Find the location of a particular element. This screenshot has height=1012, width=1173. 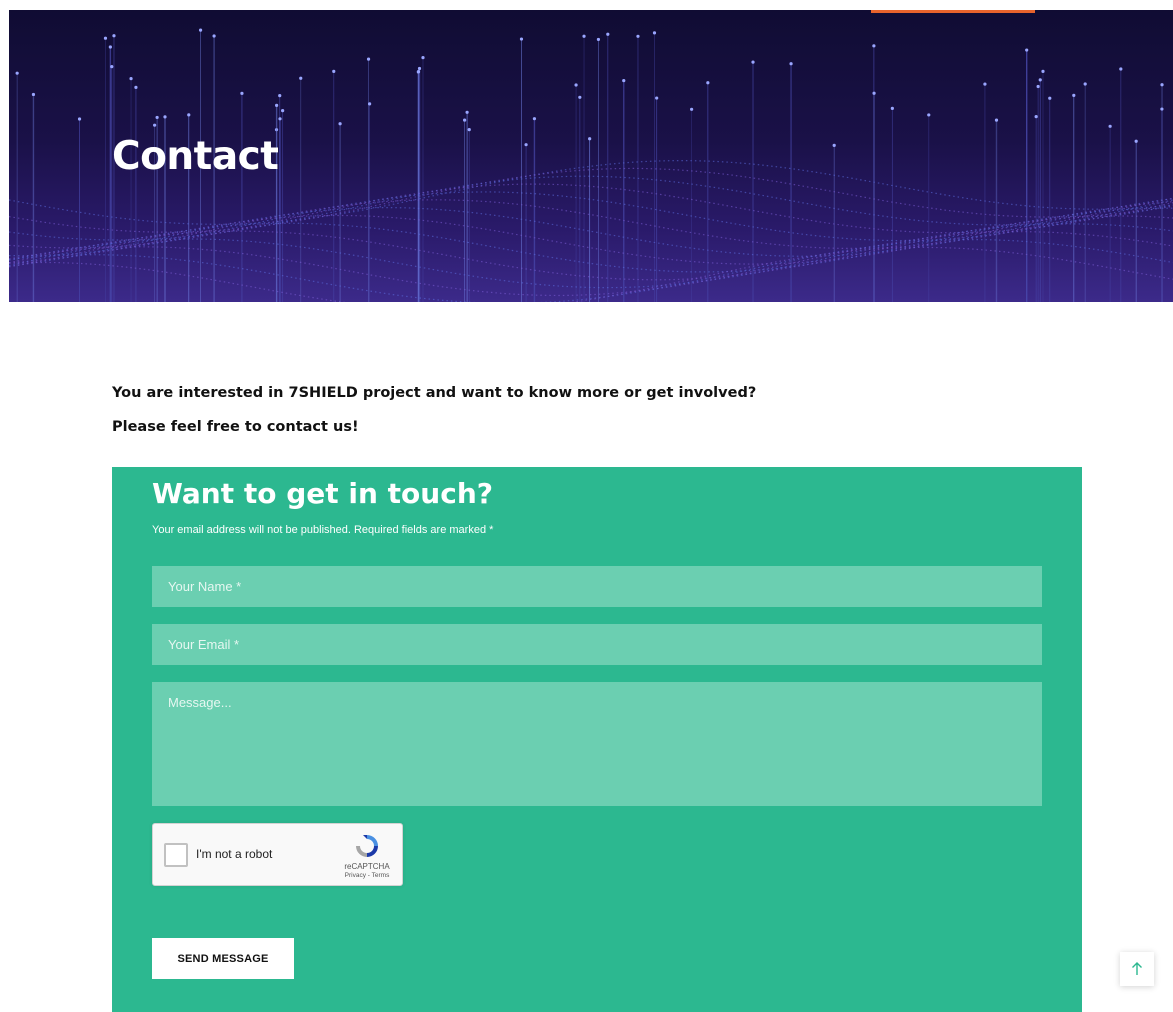

recaptcha-checkbox is located at coordinates (176, 855).